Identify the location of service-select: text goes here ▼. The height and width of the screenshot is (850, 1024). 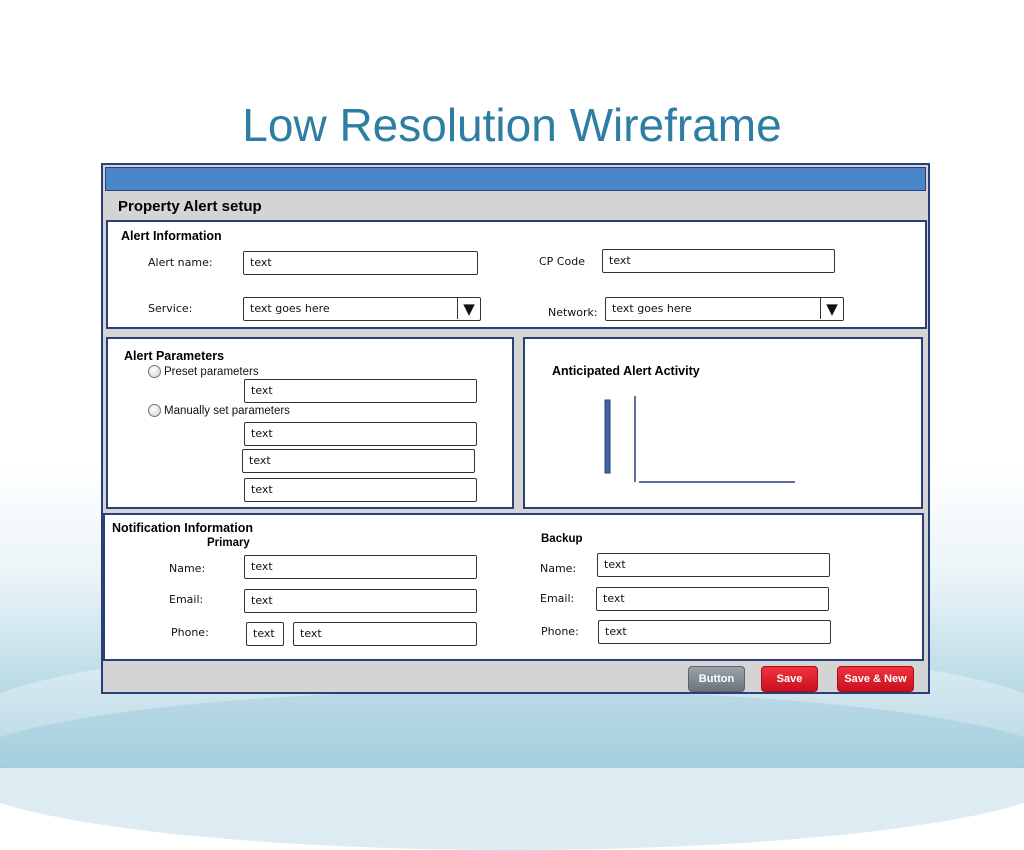
(362, 309).